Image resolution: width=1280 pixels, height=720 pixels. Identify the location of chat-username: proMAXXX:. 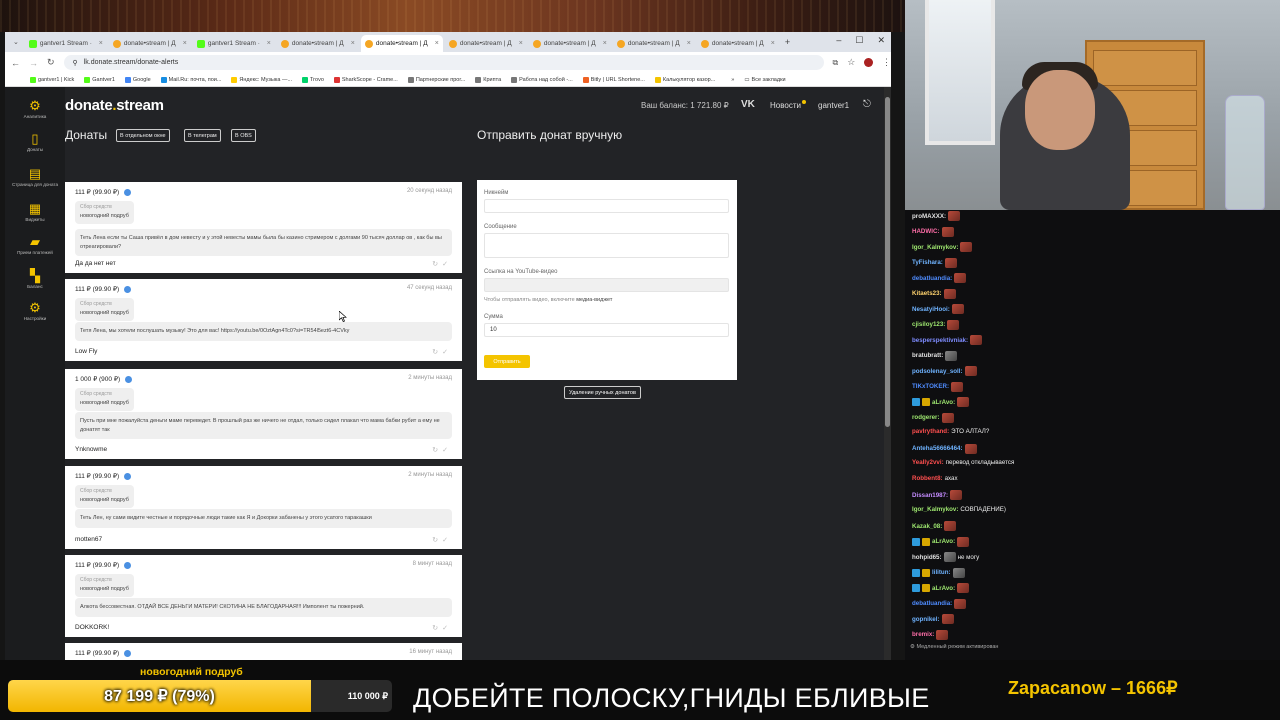
(929, 216).